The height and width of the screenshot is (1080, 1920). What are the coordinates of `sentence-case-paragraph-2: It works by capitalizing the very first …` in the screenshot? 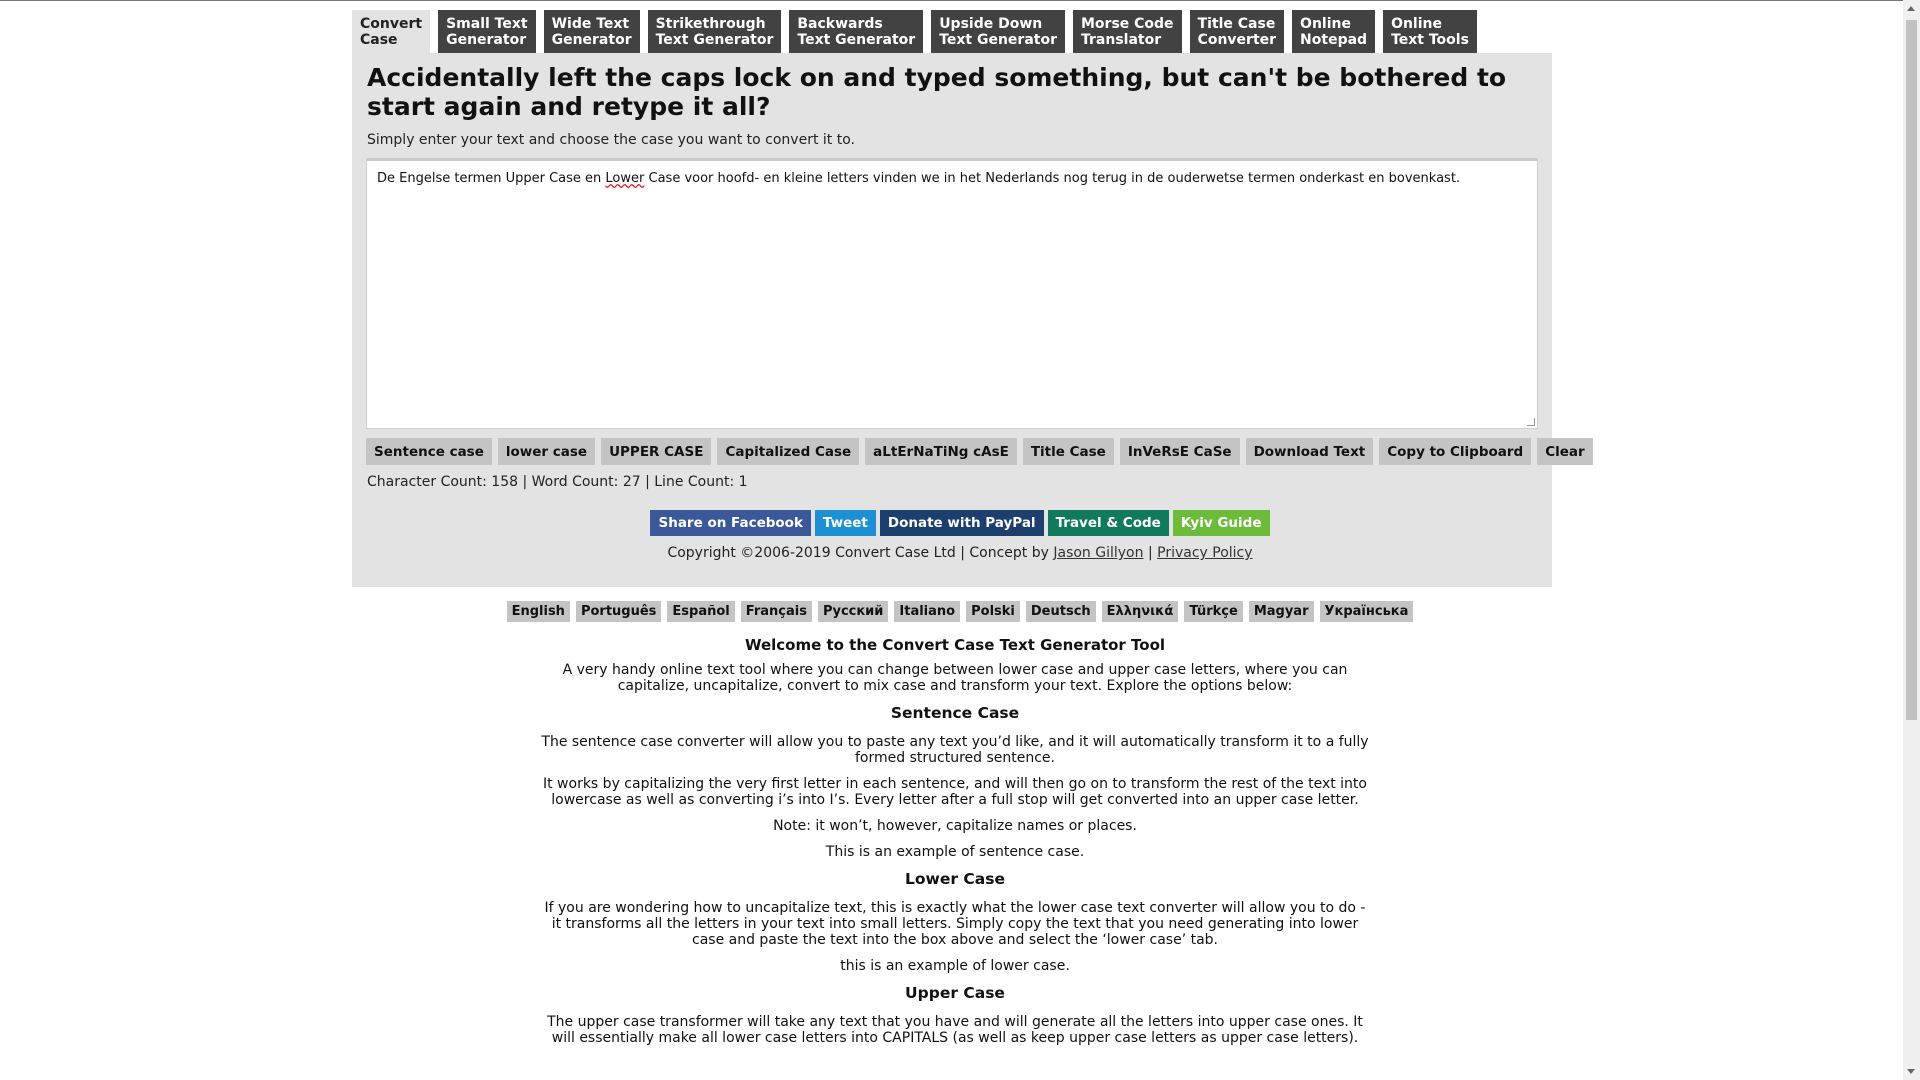 It's located at (954, 792).